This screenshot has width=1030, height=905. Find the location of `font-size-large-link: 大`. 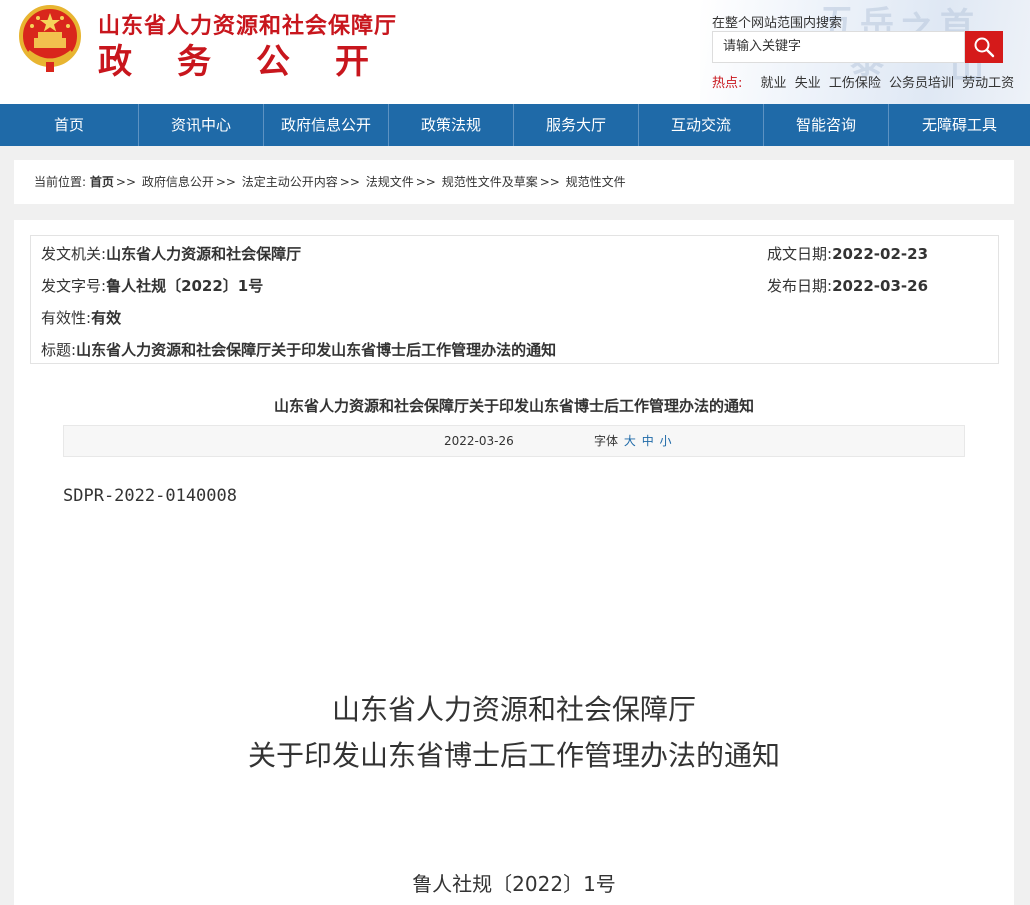

font-size-large-link: 大 is located at coordinates (630, 441).